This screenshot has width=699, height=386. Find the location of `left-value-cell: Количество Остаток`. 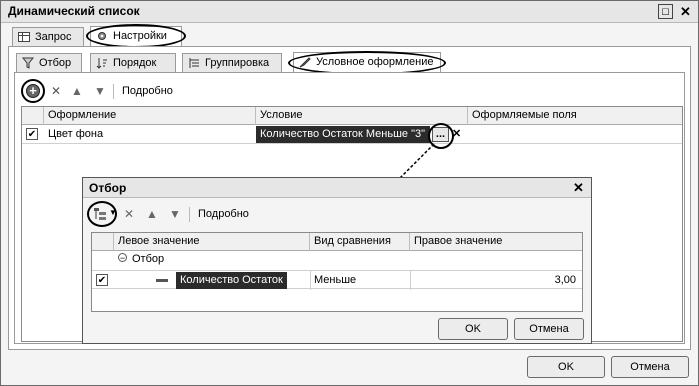

left-value-cell: Количество Остаток is located at coordinates (231, 280).